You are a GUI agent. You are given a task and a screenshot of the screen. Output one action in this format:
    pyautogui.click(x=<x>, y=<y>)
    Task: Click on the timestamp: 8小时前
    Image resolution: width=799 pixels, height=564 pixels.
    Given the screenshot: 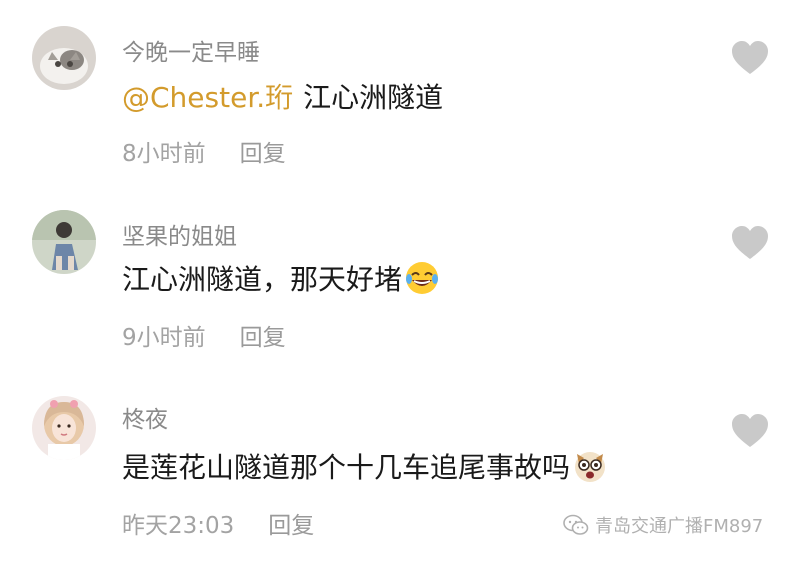 What is the action you would take?
    pyautogui.click(x=164, y=154)
    